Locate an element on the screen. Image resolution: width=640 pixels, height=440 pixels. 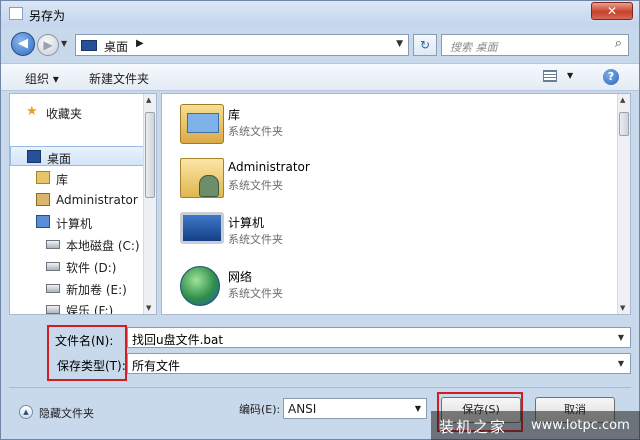
watermark: 装机之家 www.lotpc.com is located at coordinates (535, 425).